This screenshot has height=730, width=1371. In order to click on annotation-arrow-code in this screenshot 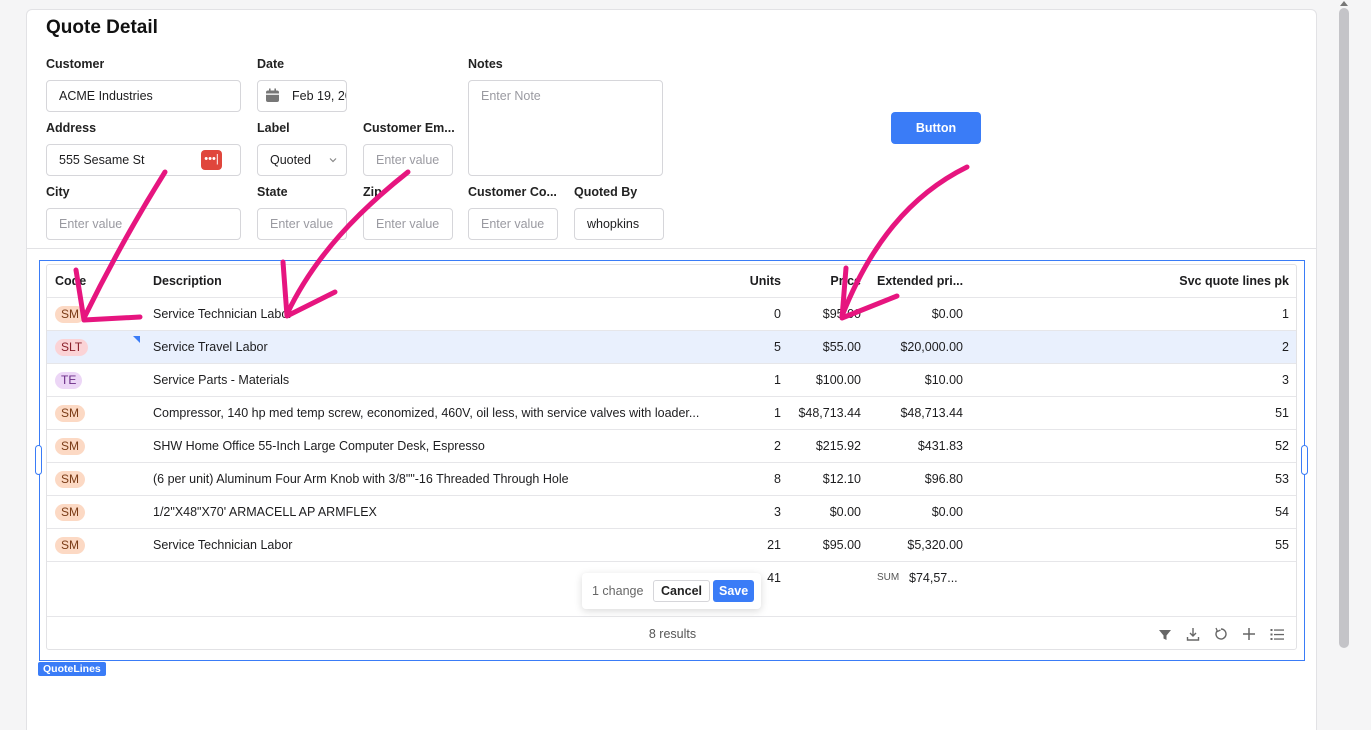, I will do `click(124, 245)`.